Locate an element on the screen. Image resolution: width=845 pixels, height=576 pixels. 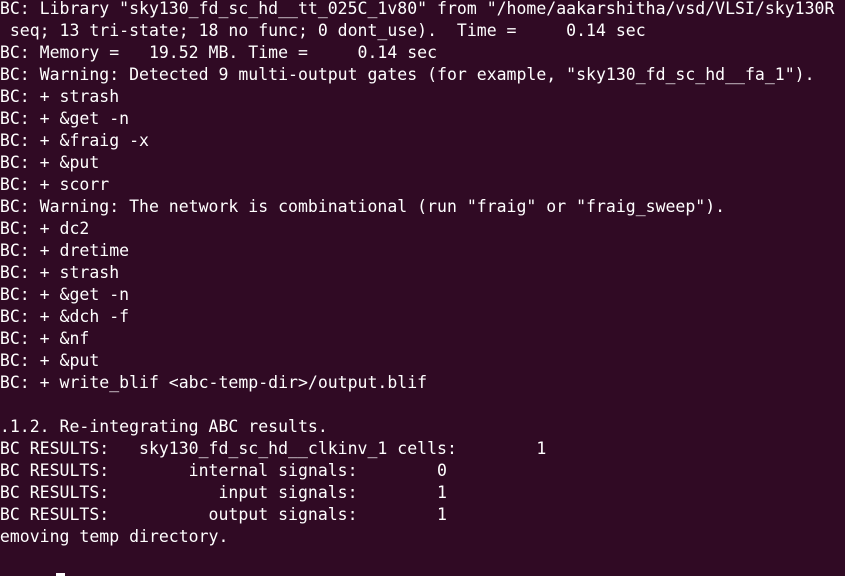
terminal-line: ABC: + scorr is located at coordinates (55, 184).